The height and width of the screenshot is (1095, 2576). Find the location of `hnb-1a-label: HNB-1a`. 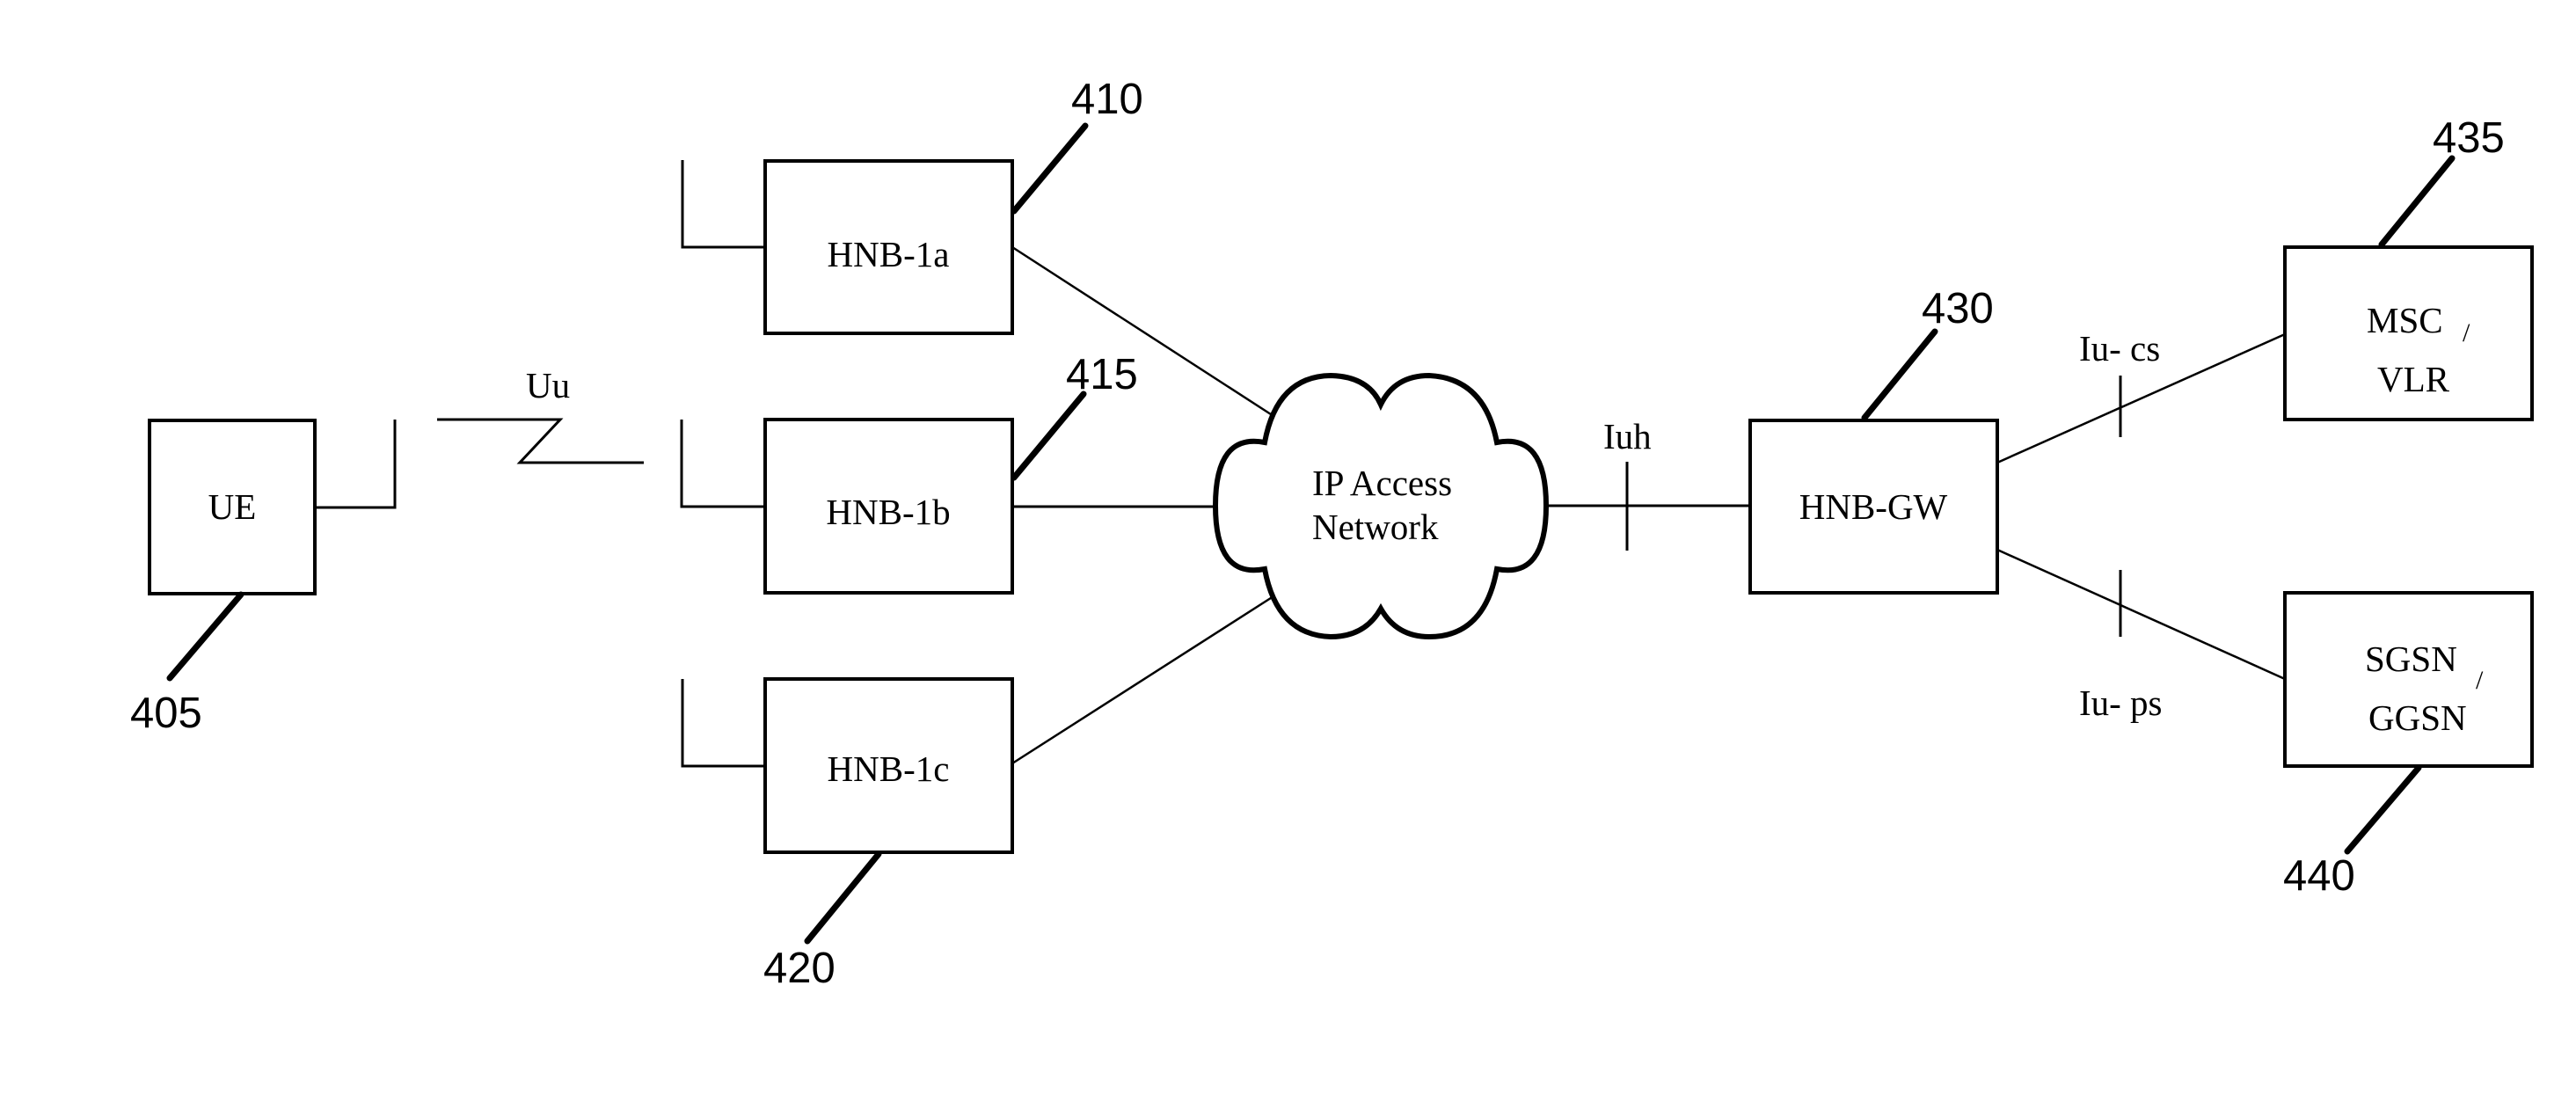

hnb-1a-label: HNB-1a is located at coordinates (889, 254).